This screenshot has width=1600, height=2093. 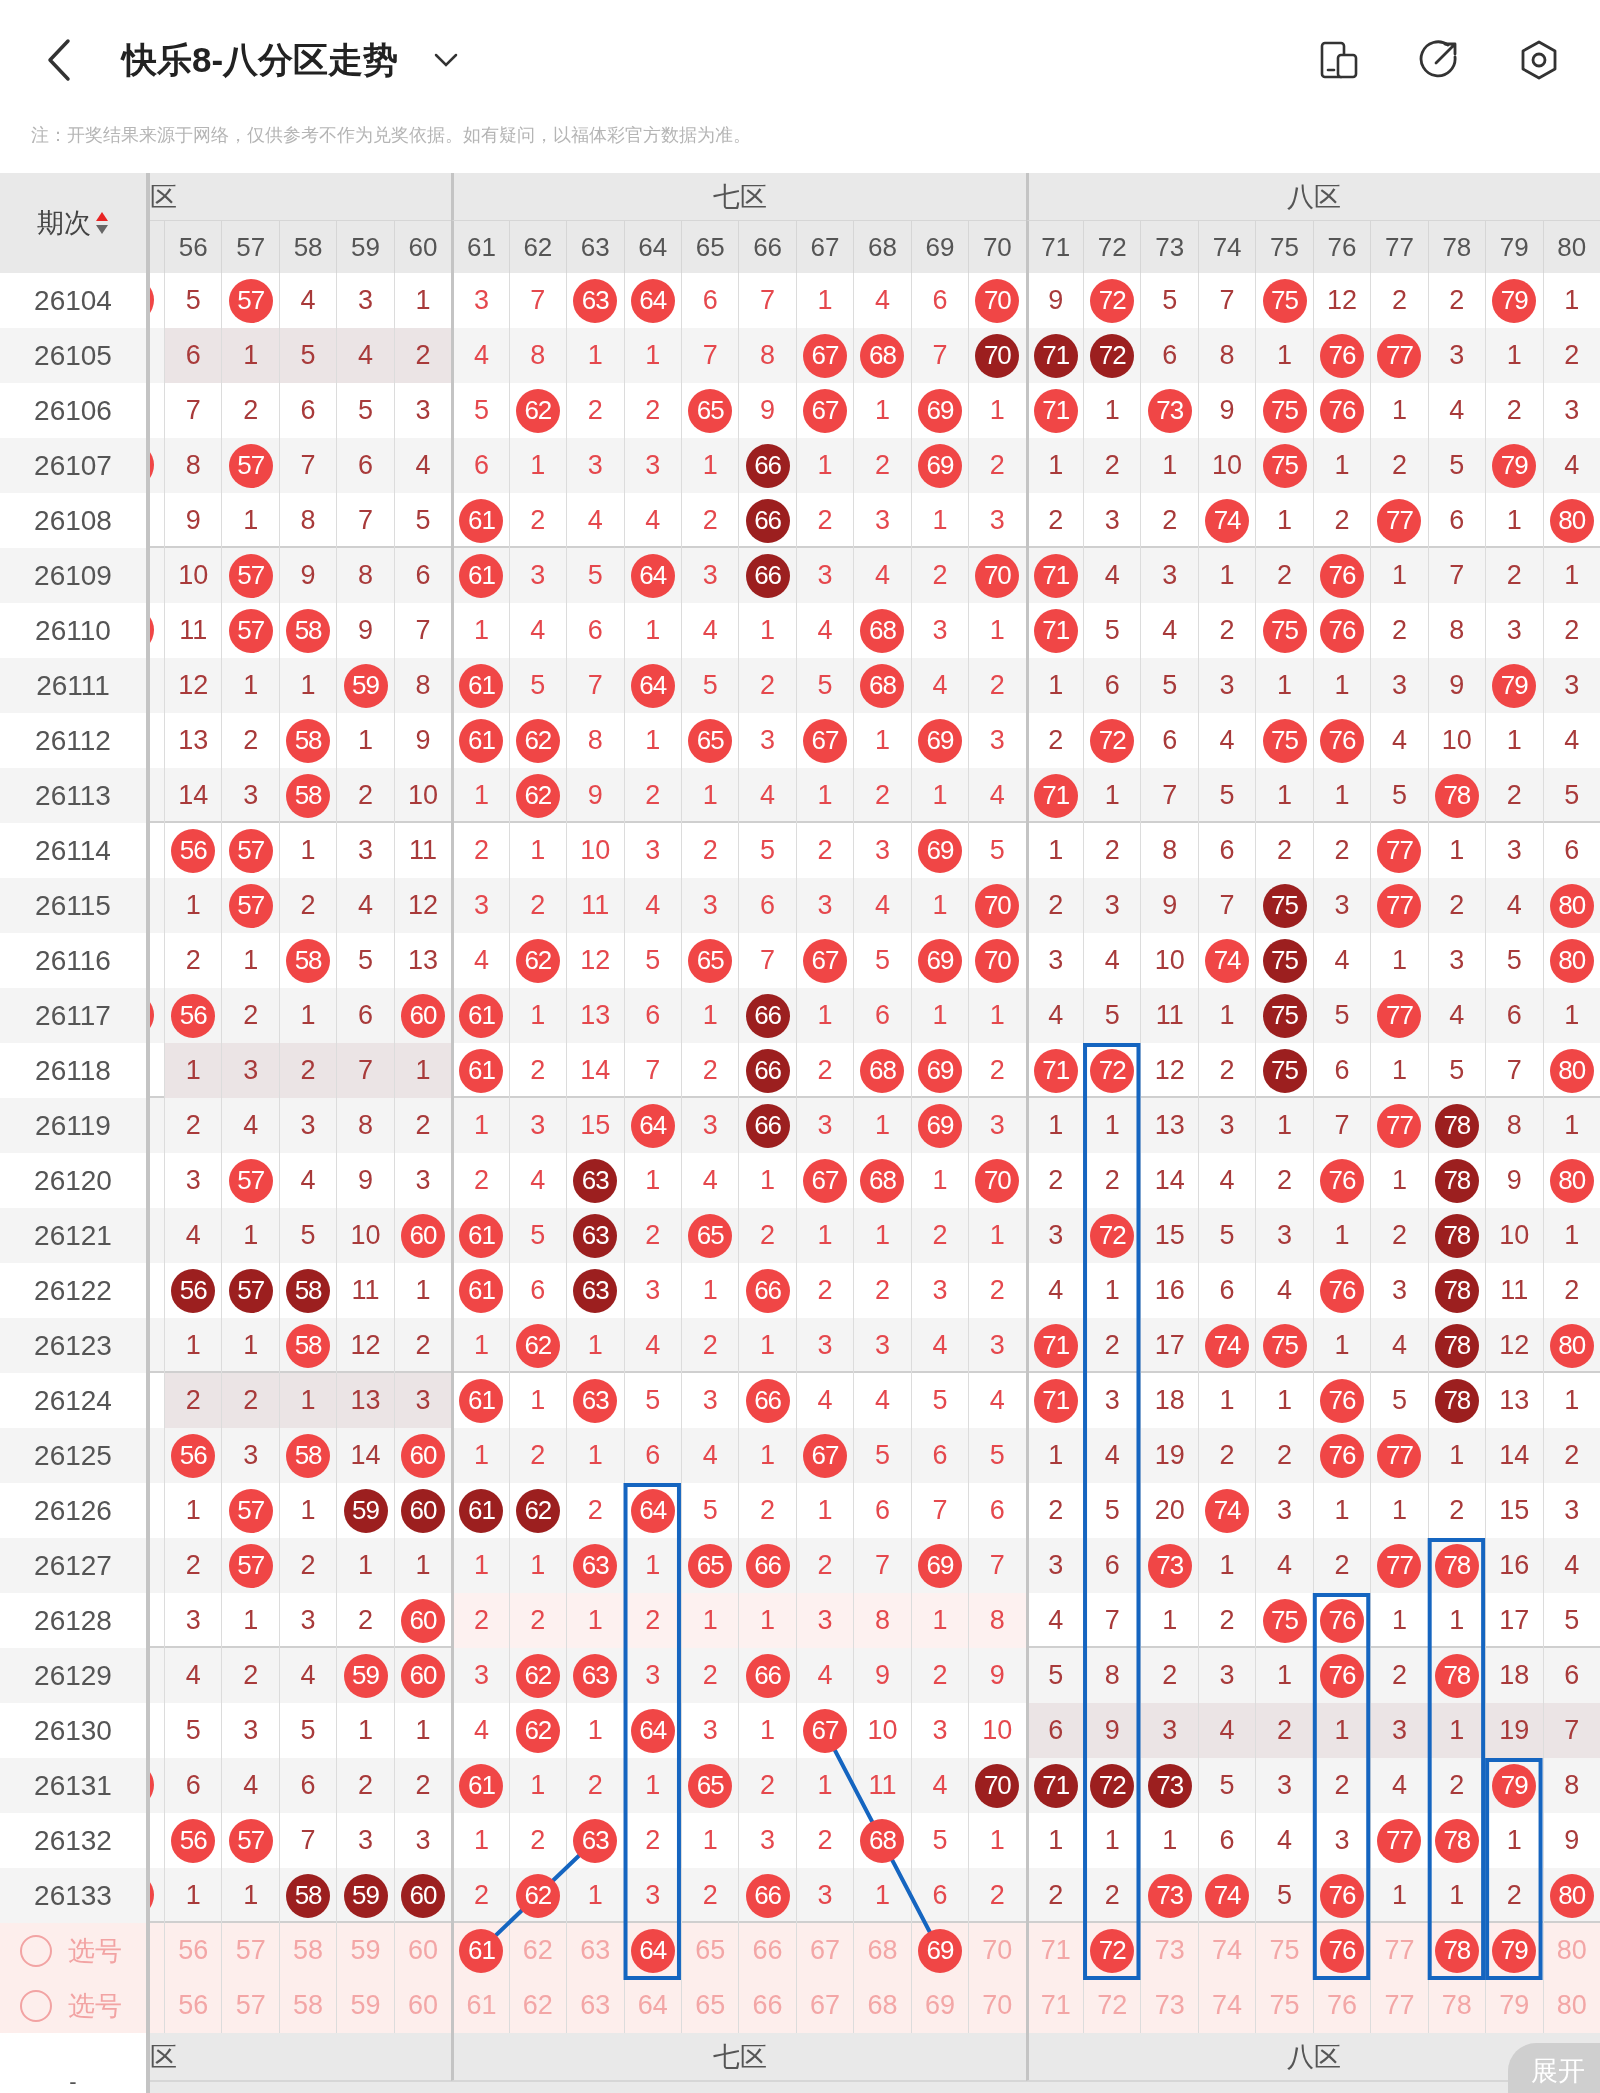 What do you see at coordinates (365, 1675) in the screenshot?
I see `number-ball: 59` at bounding box center [365, 1675].